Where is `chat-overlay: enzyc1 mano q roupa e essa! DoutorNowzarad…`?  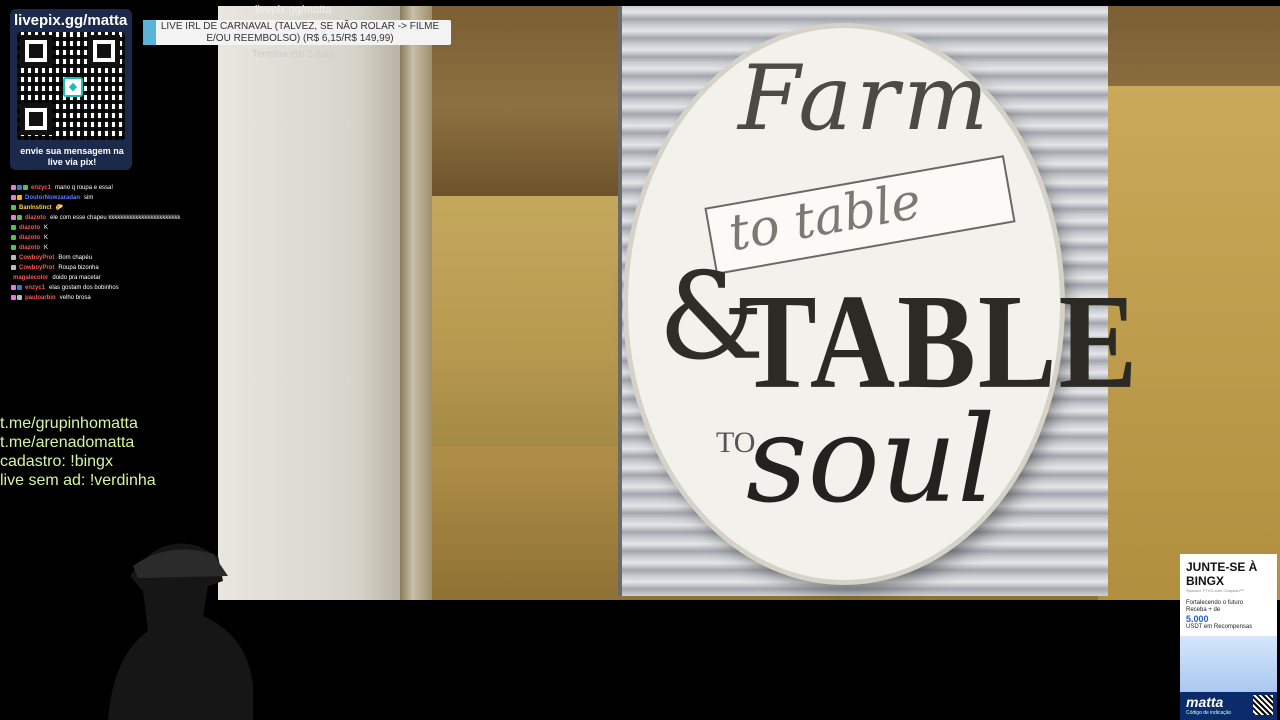 chat-overlay: enzyc1 mano q roupa e essa! DoutorNowzarad… is located at coordinates (111, 244).